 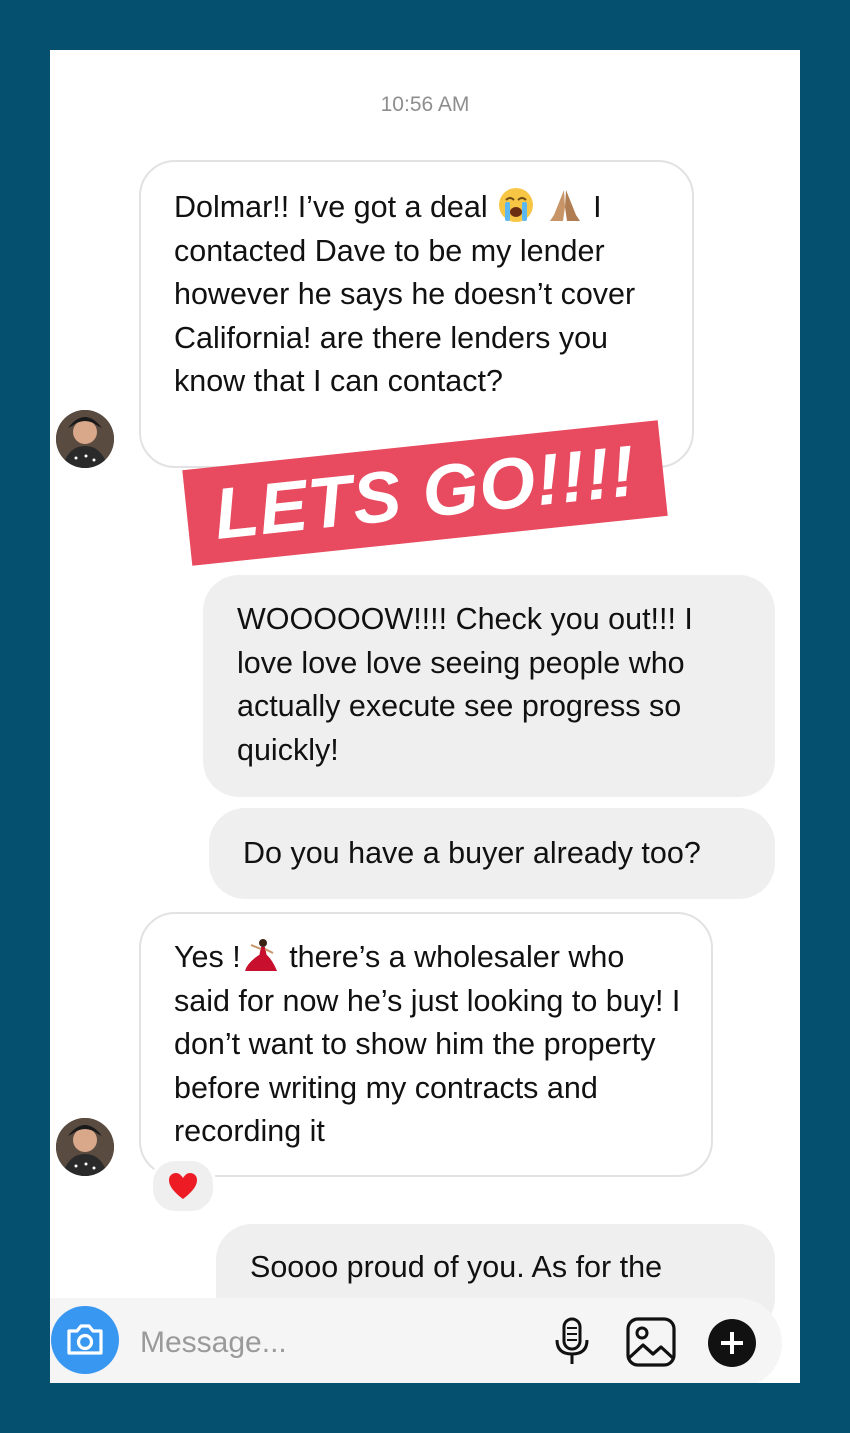 I want to click on folded-hands-emoji, so click(x=564, y=205).